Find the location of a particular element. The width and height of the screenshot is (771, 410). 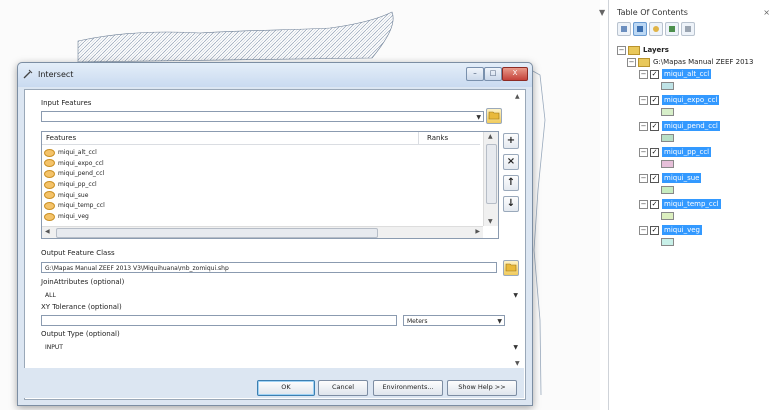

open-folder-icon is located at coordinates (494, 115).